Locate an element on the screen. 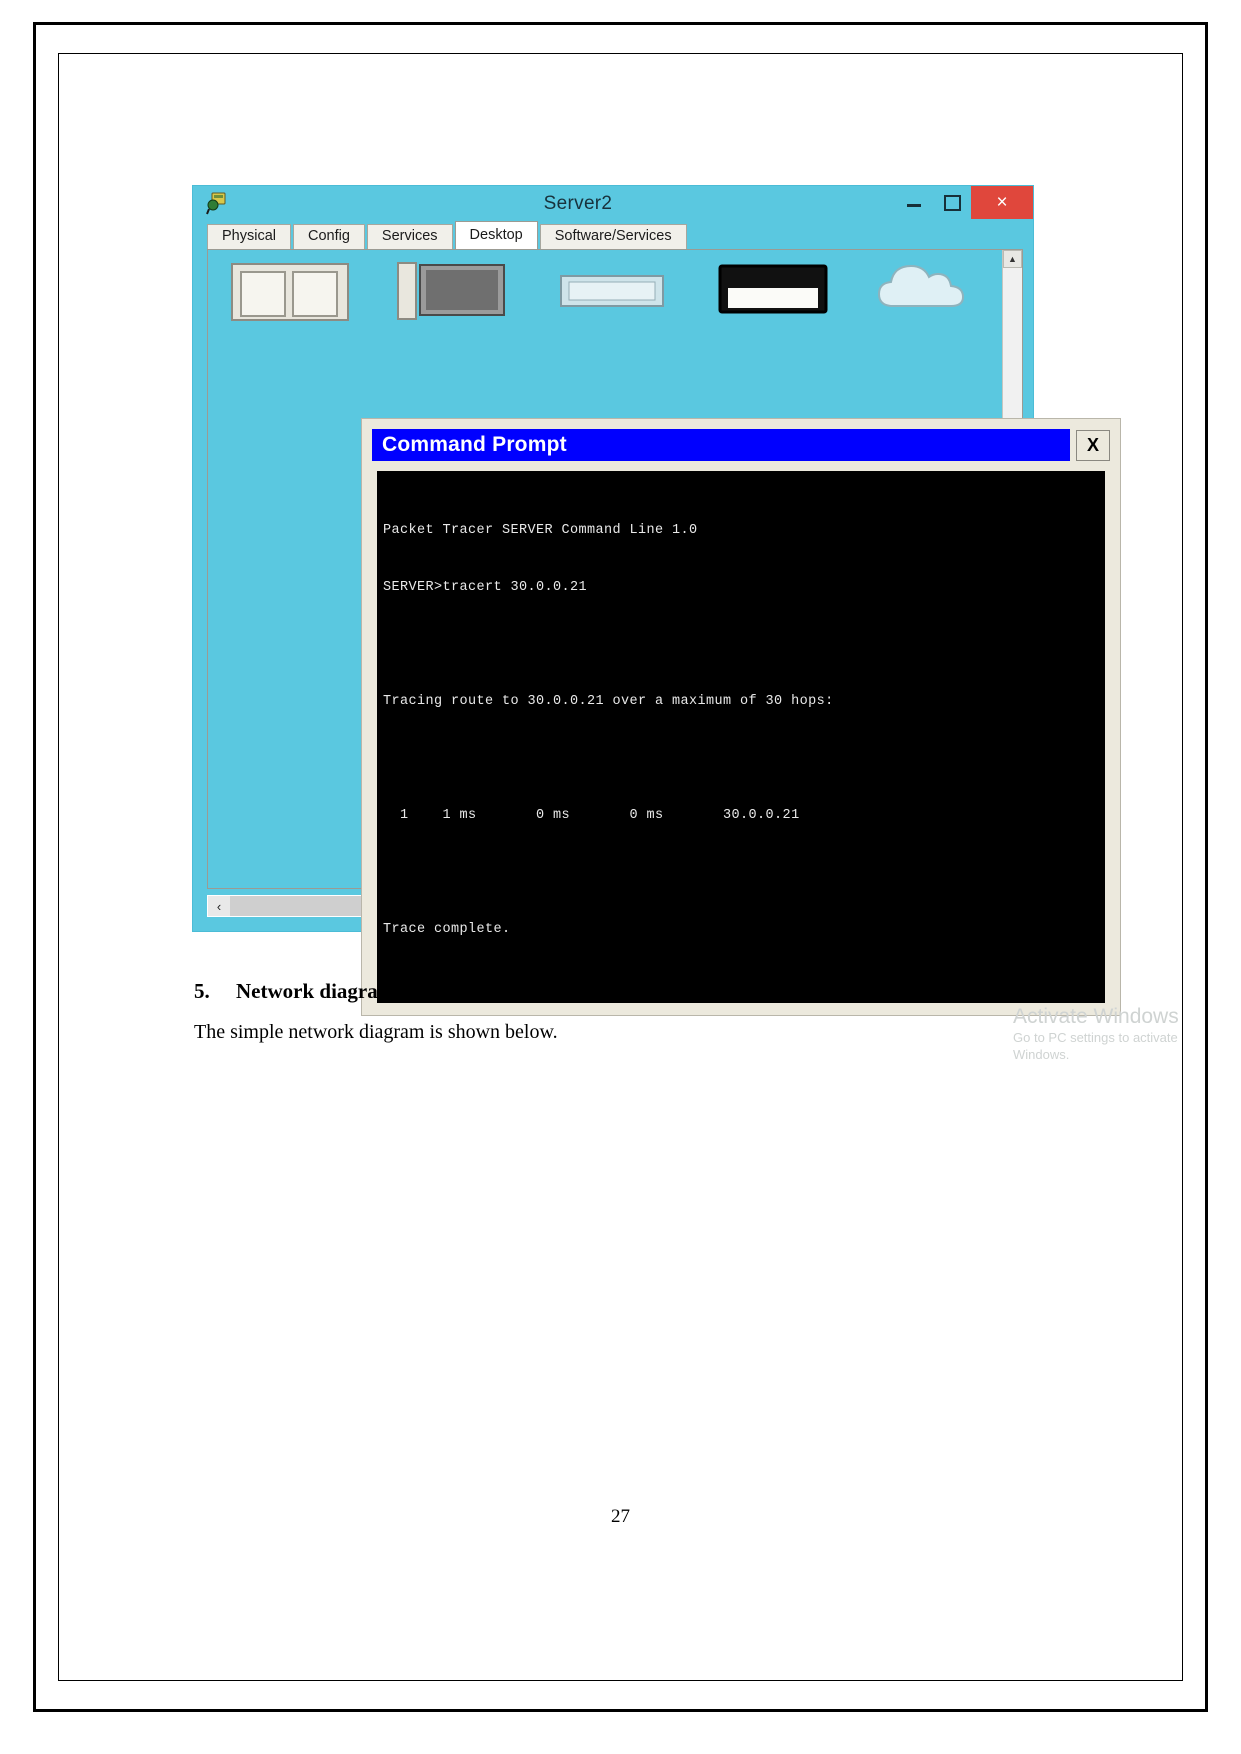  command-prompt-titlebar: Command Prompt X is located at coordinates (741, 445).